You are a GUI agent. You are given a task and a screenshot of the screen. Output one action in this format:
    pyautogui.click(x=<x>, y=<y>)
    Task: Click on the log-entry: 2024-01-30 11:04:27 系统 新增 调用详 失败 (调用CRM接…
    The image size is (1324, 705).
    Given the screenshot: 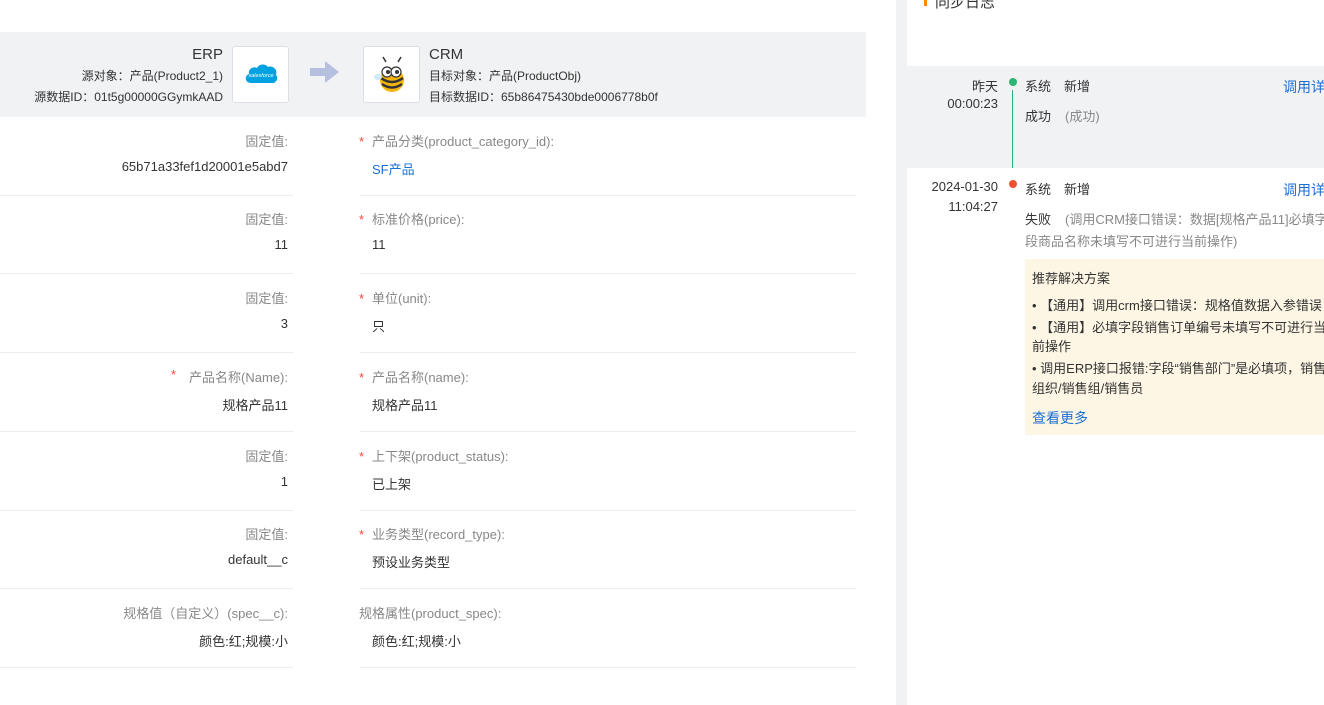 What is the action you would take?
    pyautogui.click(x=1115, y=318)
    